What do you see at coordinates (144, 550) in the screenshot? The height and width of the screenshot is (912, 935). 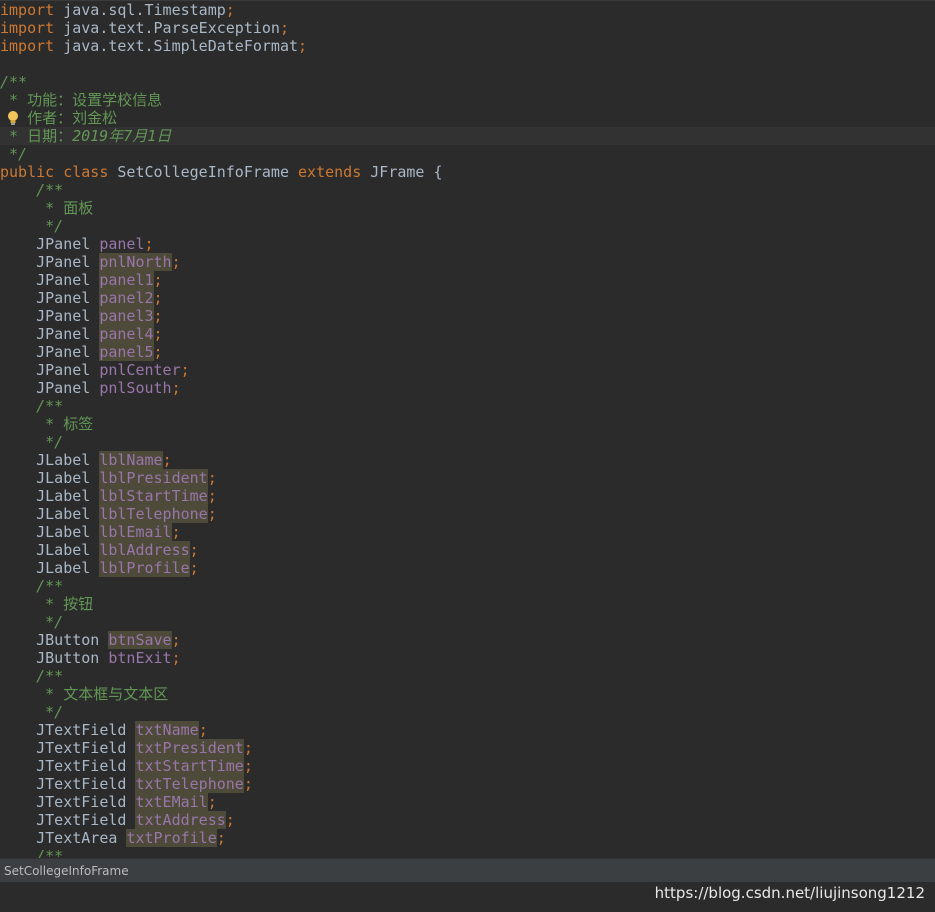 I see `field-token: lblAddress` at bounding box center [144, 550].